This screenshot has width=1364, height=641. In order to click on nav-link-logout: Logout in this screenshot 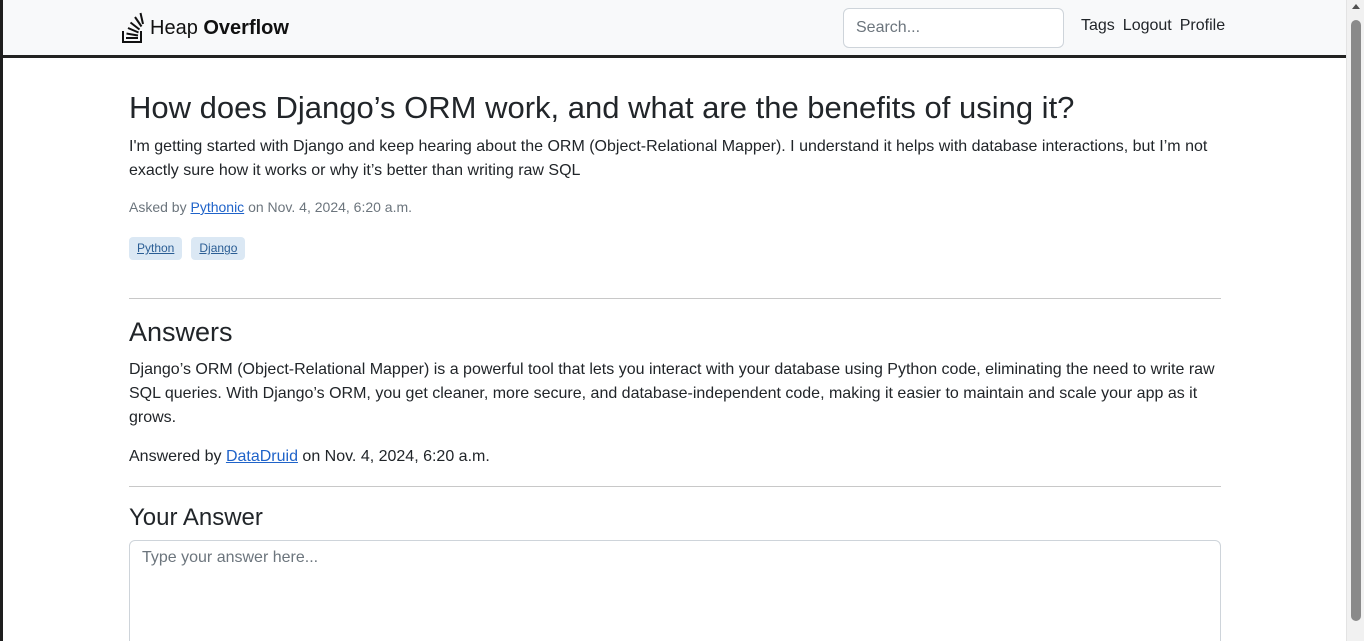, I will do `click(1147, 26)`.